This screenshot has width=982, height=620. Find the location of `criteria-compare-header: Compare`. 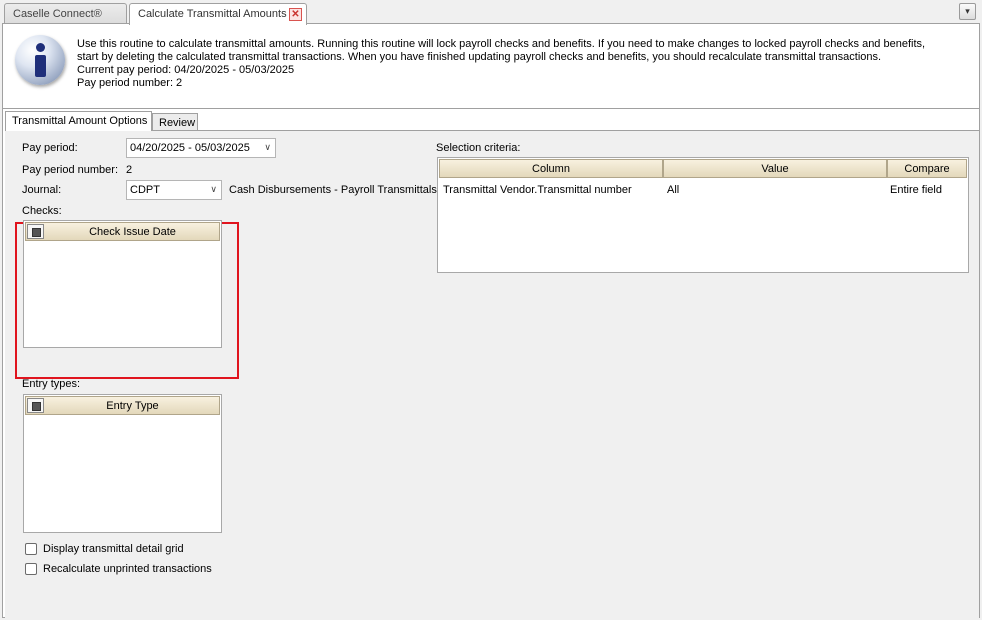

criteria-compare-header: Compare is located at coordinates (927, 168).